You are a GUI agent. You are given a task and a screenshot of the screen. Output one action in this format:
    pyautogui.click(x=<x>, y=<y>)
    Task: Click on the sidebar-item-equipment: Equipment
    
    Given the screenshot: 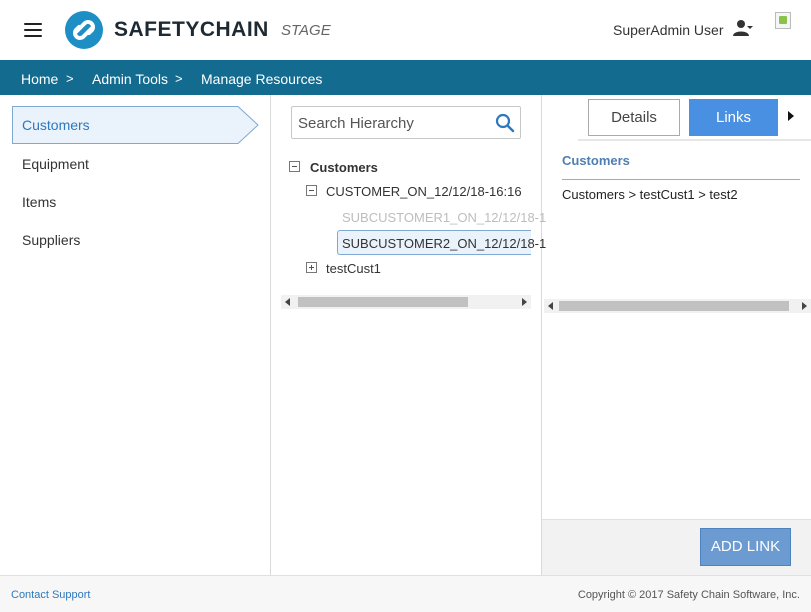 What is the action you would take?
    pyautogui.click(x=55, y=164)
    